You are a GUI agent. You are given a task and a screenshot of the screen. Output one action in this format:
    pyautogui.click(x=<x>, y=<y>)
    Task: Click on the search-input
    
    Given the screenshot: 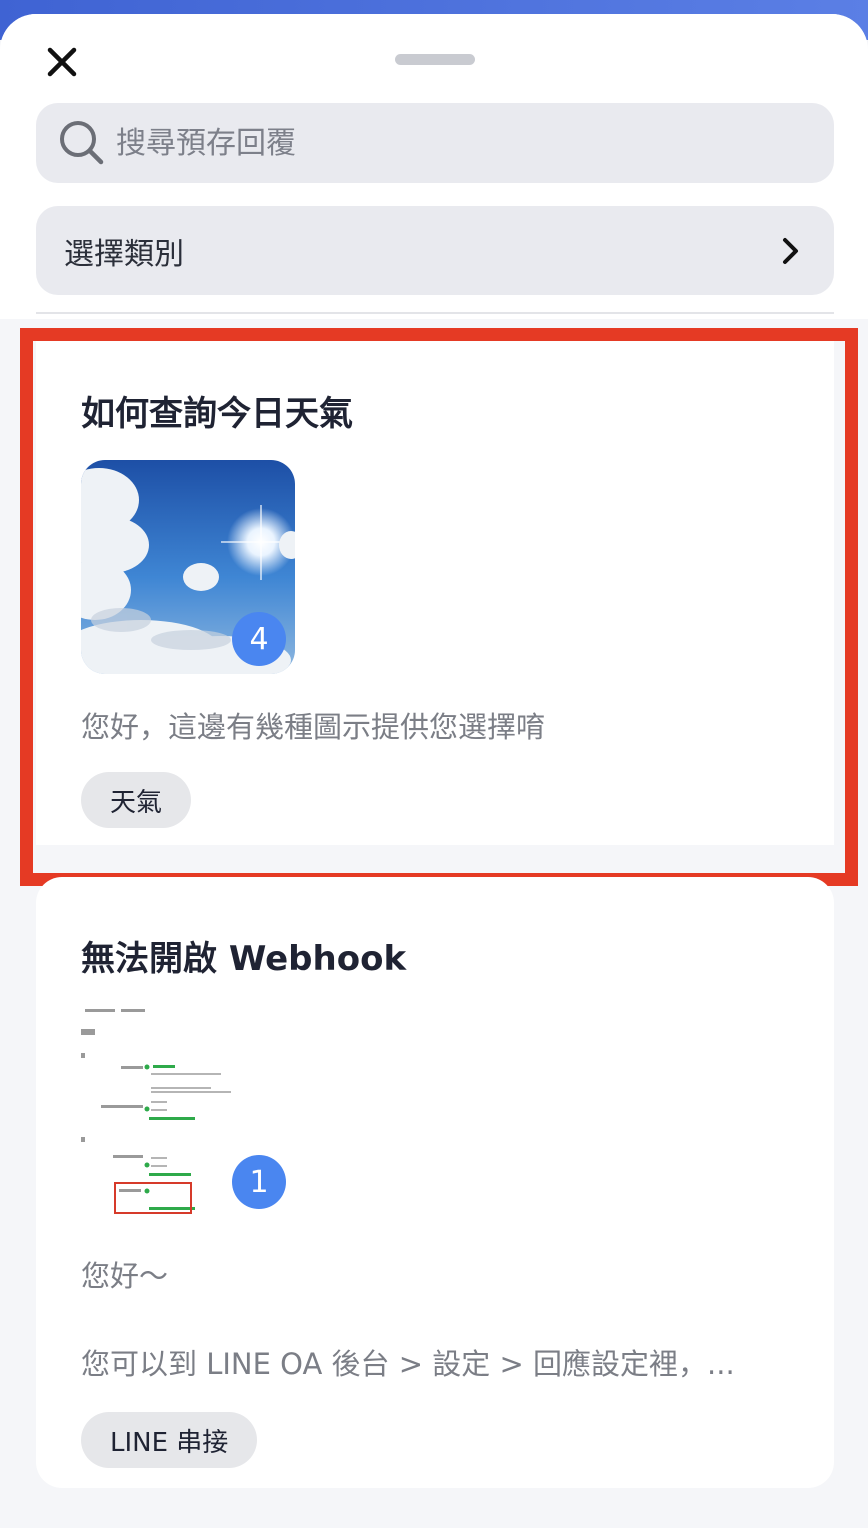 What is the action you would take?
    pyautogui.click(x=456, y=143)
    